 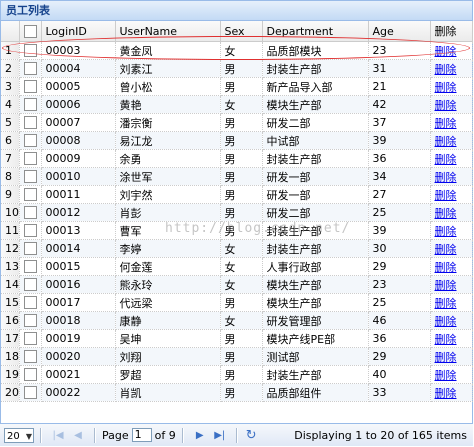 I want to click on select-all-header, so click(x=30, y=31).